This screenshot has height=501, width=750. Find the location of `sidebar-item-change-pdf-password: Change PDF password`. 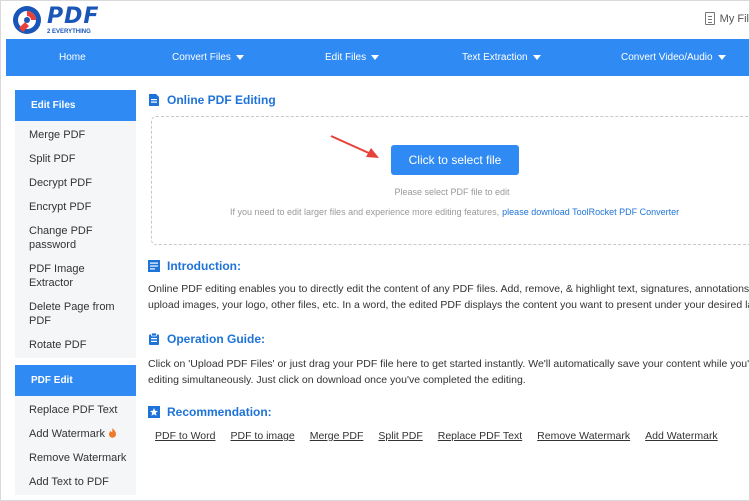

sidebar-item-change-pdf-password: Change PDF password is located at coordinates (75, 238).